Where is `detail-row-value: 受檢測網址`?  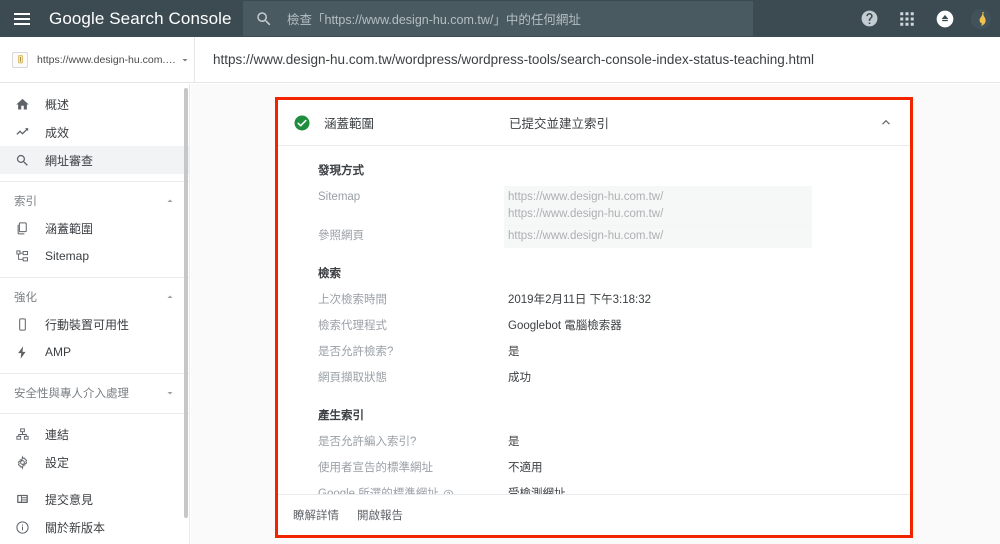
detail-row-value: 受檢測網址 is located at coordinates (537, 491).